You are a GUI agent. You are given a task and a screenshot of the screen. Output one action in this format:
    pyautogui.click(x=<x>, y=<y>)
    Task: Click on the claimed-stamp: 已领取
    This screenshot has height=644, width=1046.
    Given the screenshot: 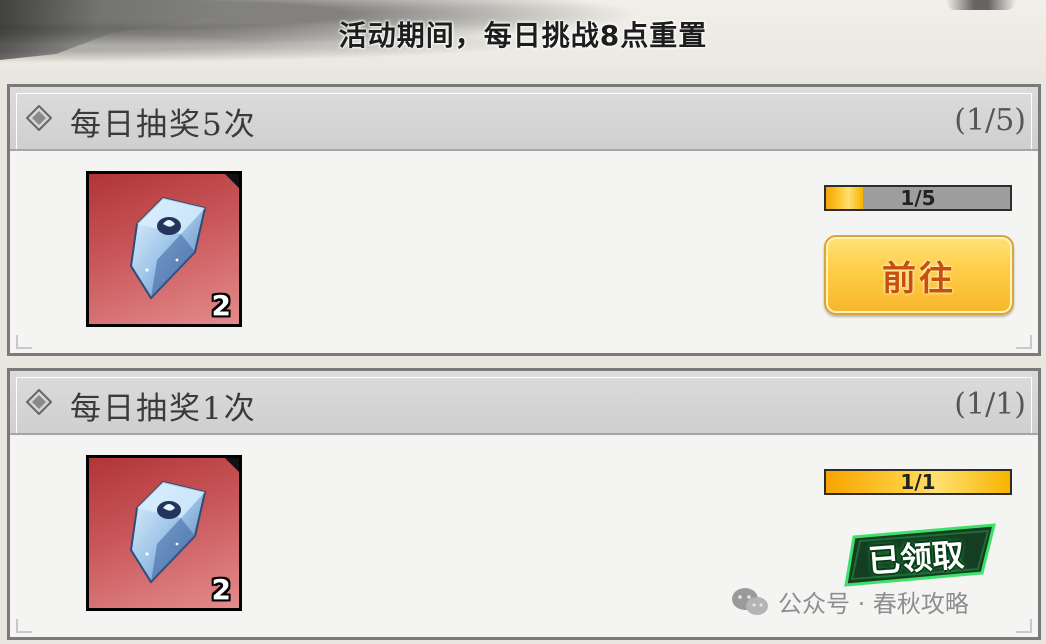 What is the action you would take?
    pyautogui.click(x=924, y=555)
    